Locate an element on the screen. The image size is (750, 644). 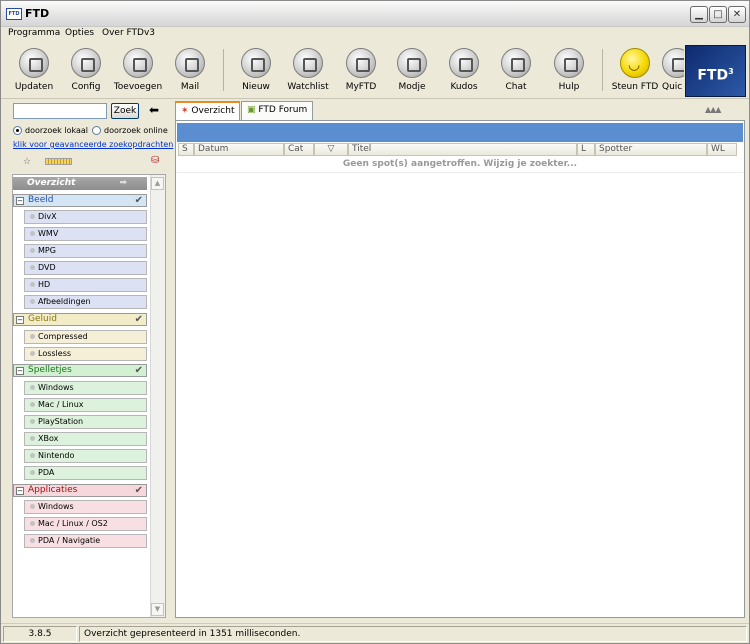
toolbar-nieuw-button: Nieuw is located at coordinates (256, 70).